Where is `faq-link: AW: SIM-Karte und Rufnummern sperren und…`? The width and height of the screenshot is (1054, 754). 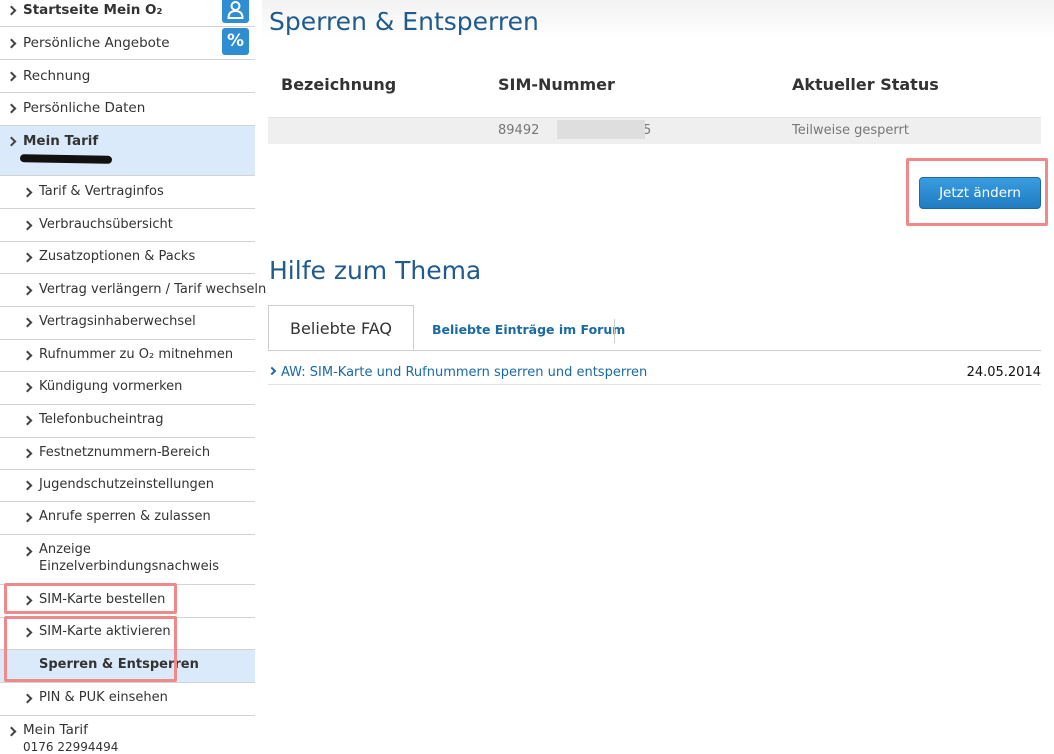 faq-link: AW: SIM-Karte und Rufnummern sperren und… is located at coordinates (464, 372).